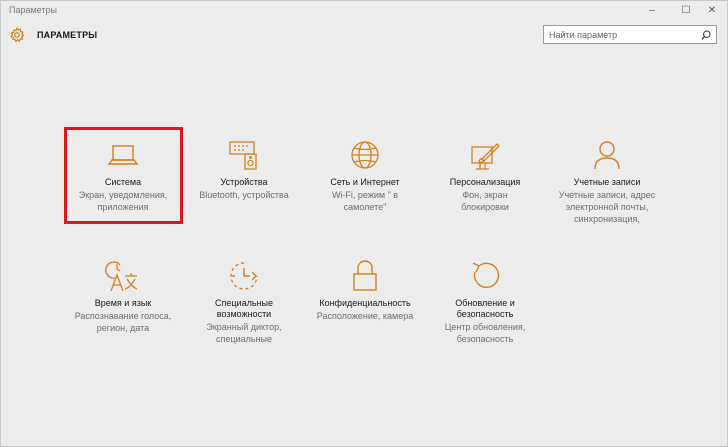  Describe the element at coordinates (619, 34) in the screenshot. I see `search-input` at that location.